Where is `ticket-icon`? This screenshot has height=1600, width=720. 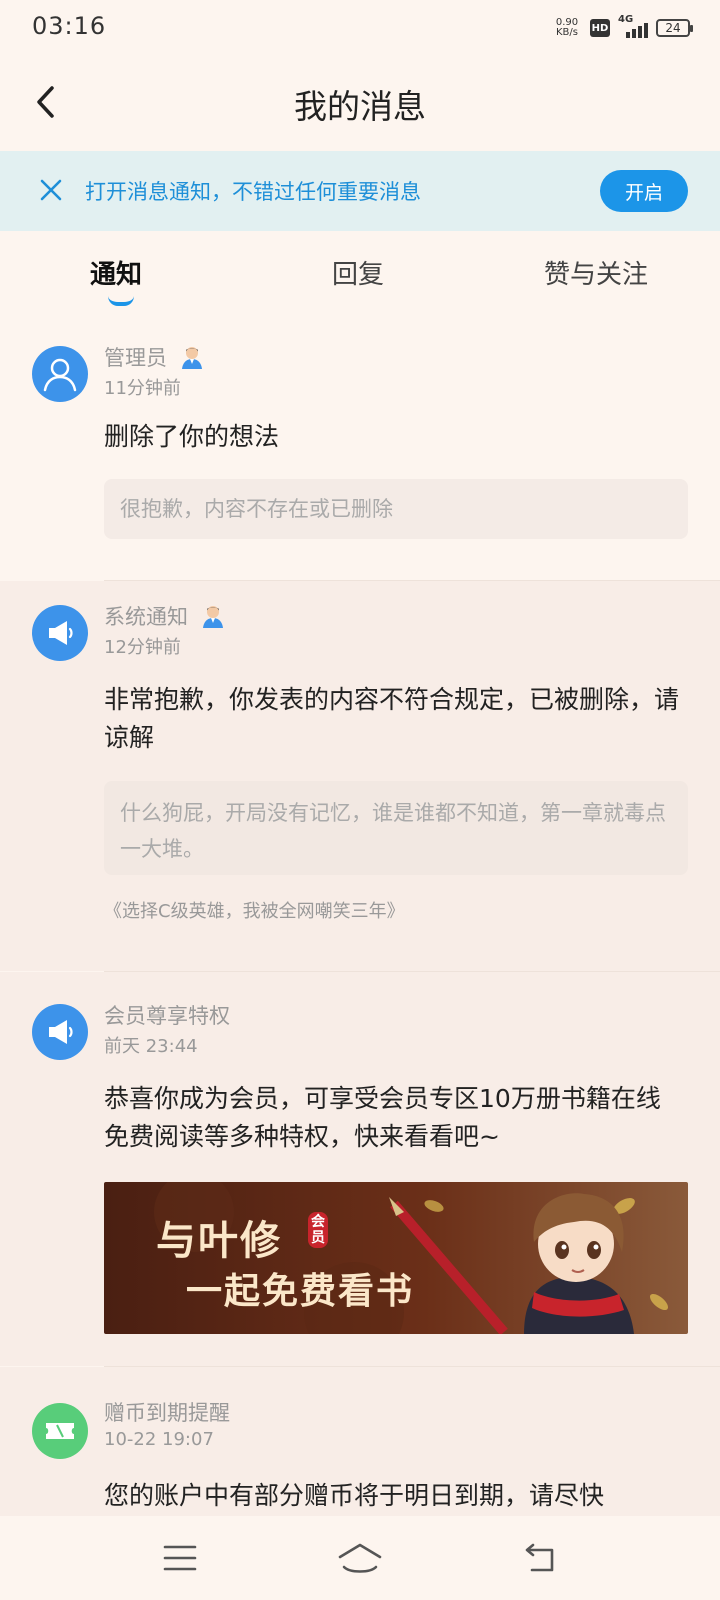
ticket-icon is located at coordinates (60, 1431).